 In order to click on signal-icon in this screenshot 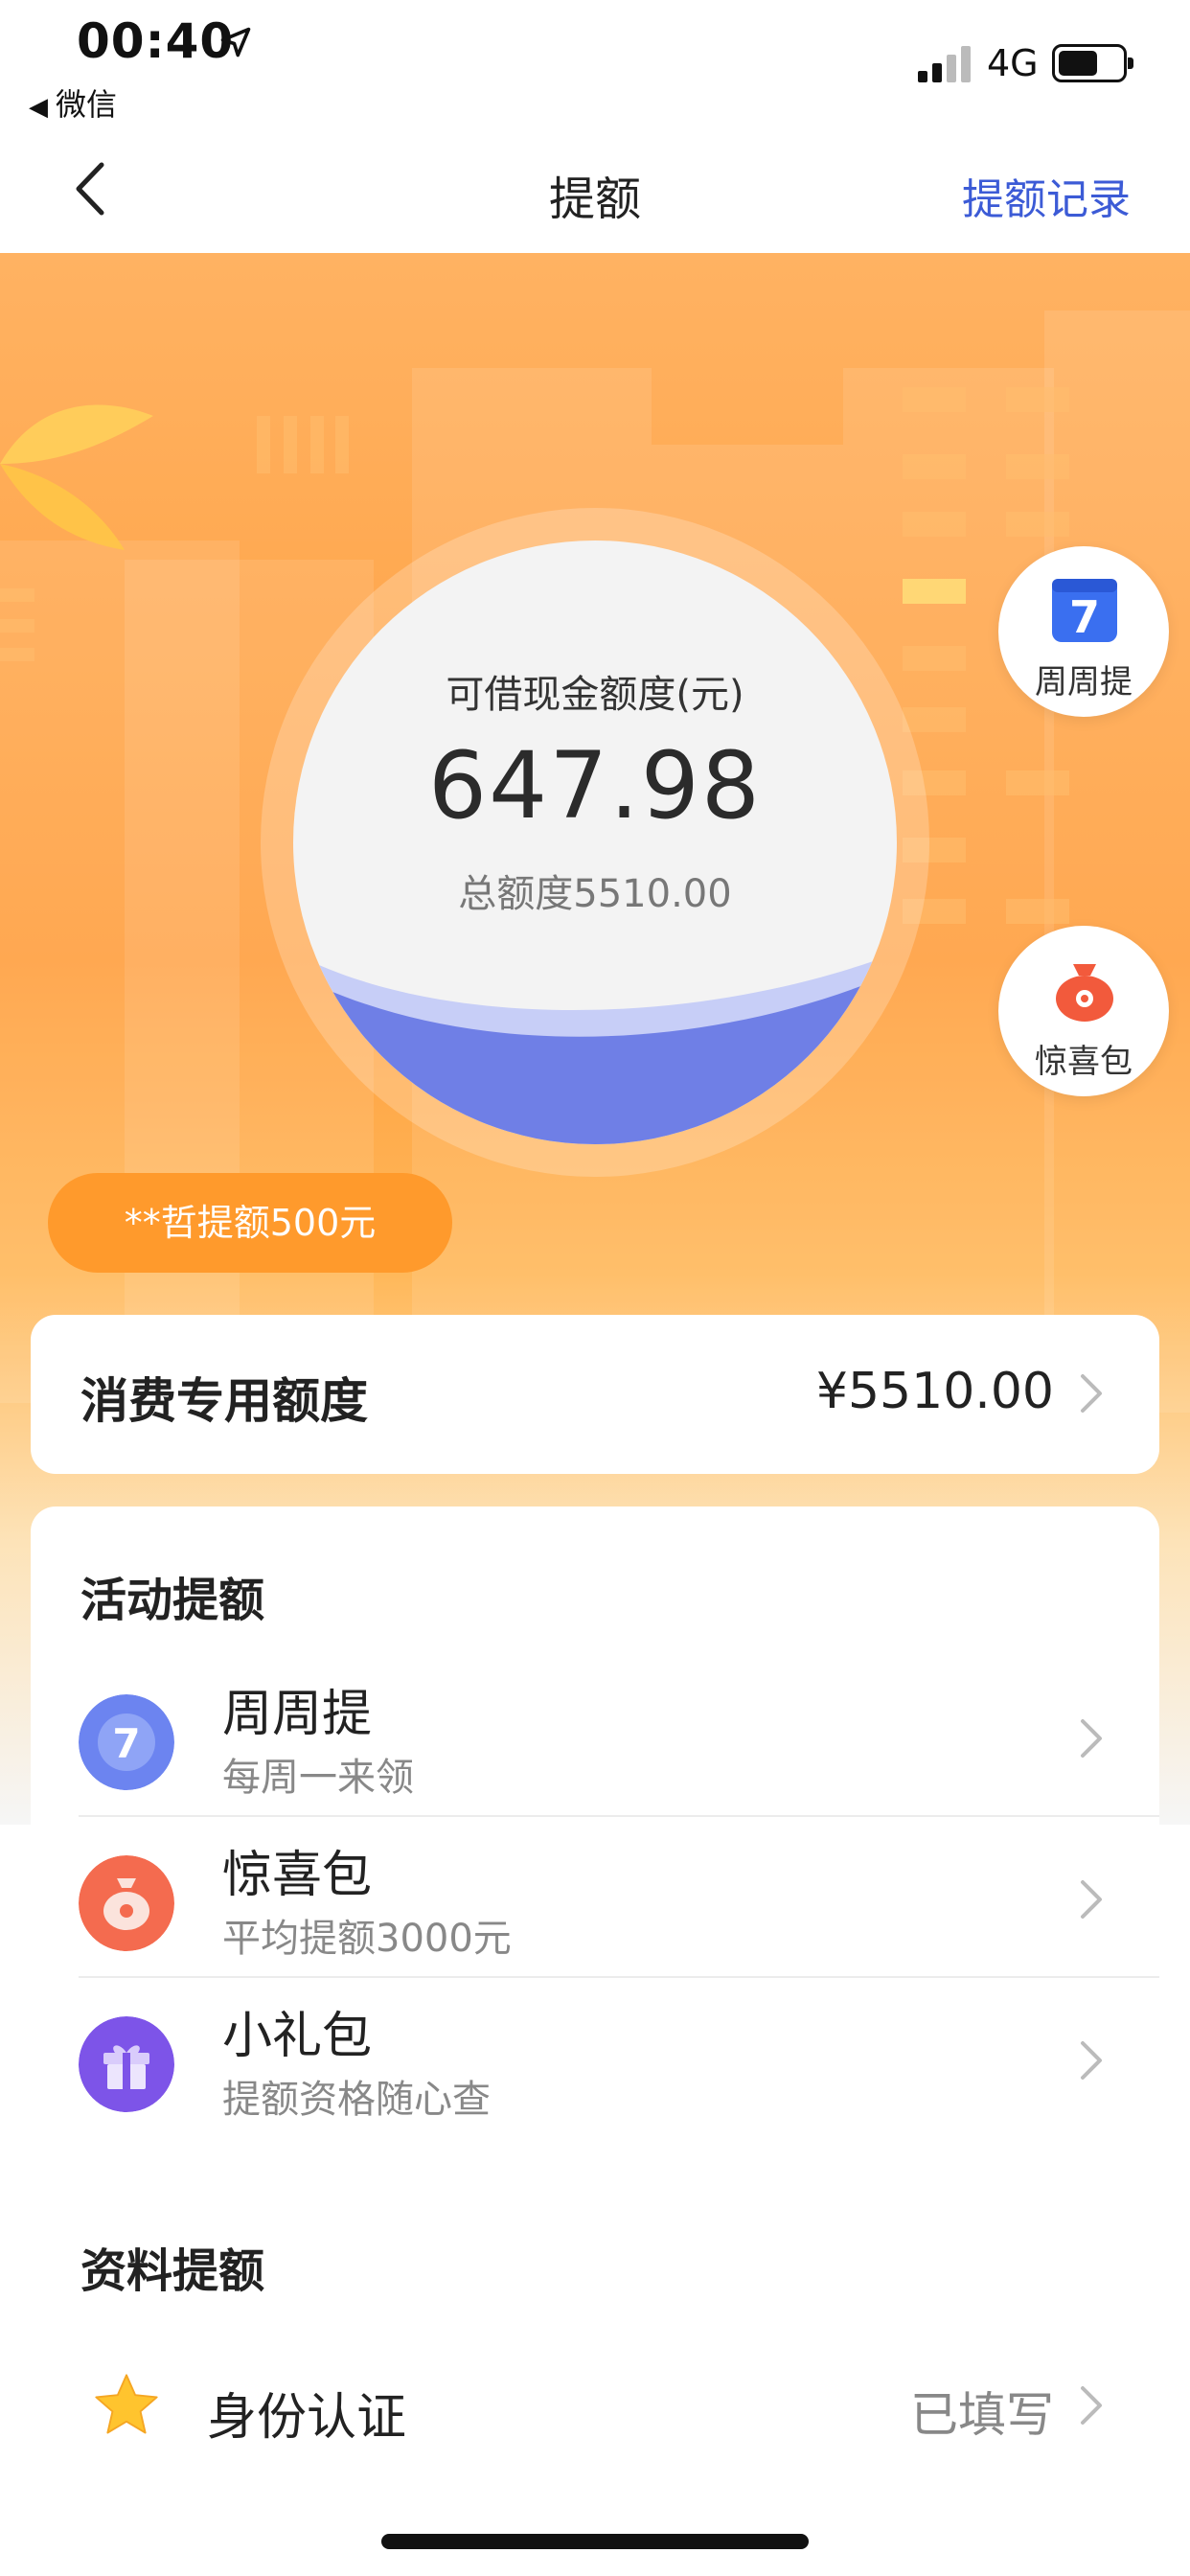, I will do `click(945, 64)`.